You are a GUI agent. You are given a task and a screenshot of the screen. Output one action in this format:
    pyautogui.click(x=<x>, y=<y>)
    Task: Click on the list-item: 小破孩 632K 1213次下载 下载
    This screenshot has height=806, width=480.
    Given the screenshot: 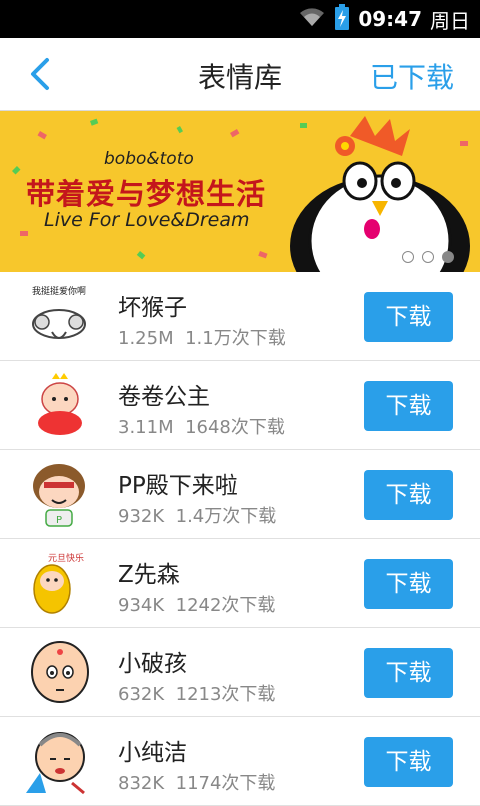 What is the action you would take?
    pyautogui.click(x=240, y=672)
    